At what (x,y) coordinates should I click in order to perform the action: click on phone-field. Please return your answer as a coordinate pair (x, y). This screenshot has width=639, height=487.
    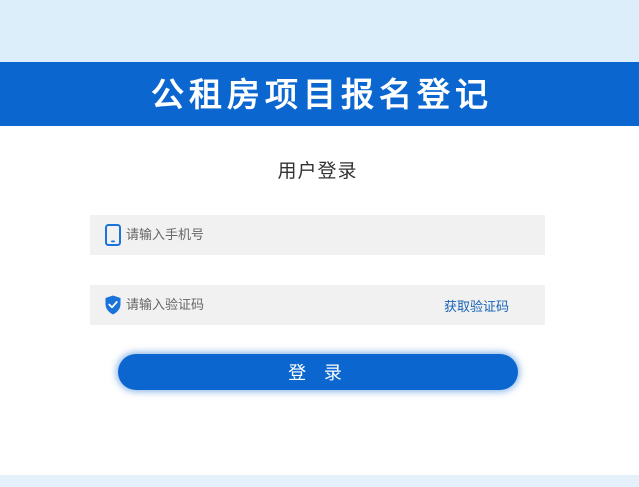
    Looking at the image, I should click on (317, 235).